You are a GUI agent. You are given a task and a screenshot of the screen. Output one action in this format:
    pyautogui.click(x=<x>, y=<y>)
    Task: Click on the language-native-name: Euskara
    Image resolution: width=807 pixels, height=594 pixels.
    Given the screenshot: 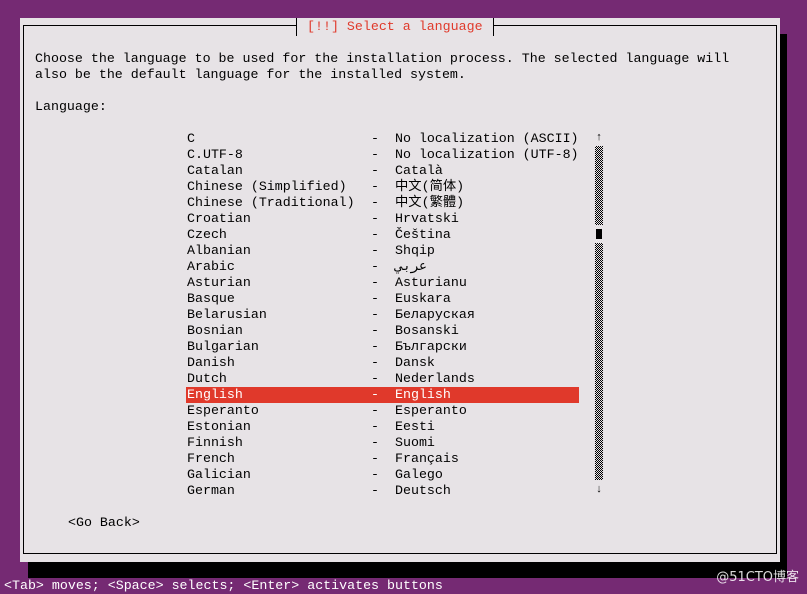 What is the action you would take?
    pyautogui.click(x=423, y=298)
    